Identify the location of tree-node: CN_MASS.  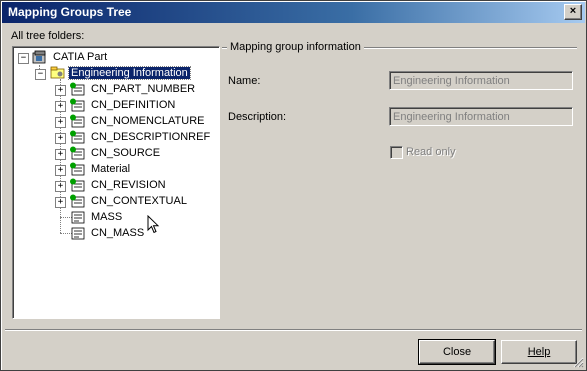
(113, 234).